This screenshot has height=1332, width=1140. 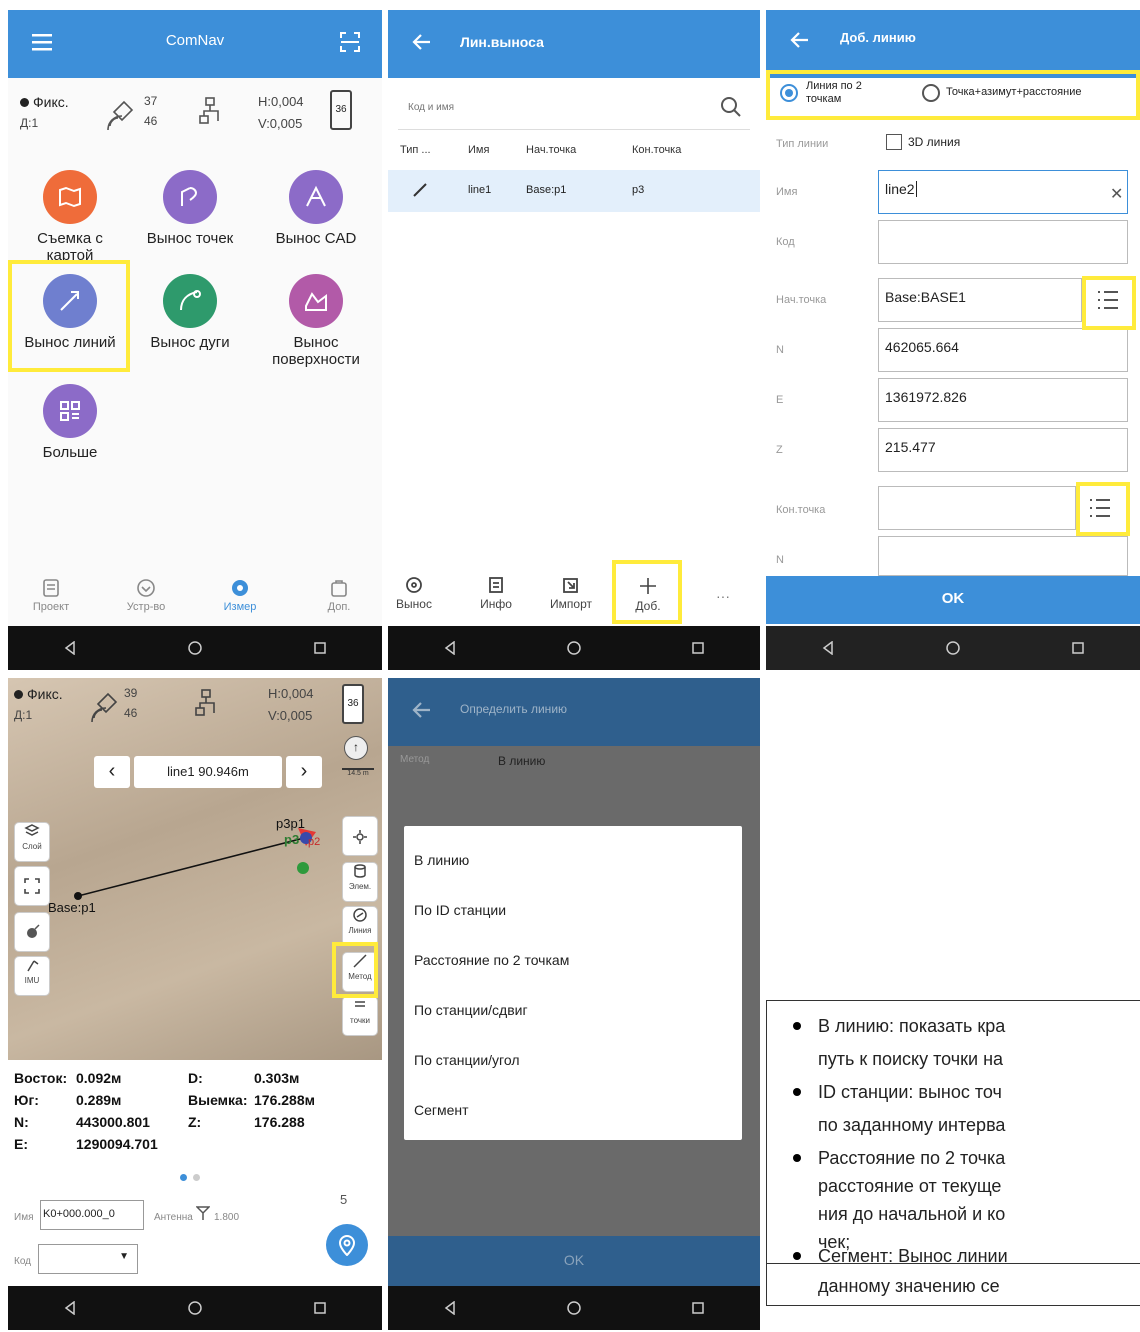 I want to click on v-precision: V:0,005, so click(x=280, y=123).